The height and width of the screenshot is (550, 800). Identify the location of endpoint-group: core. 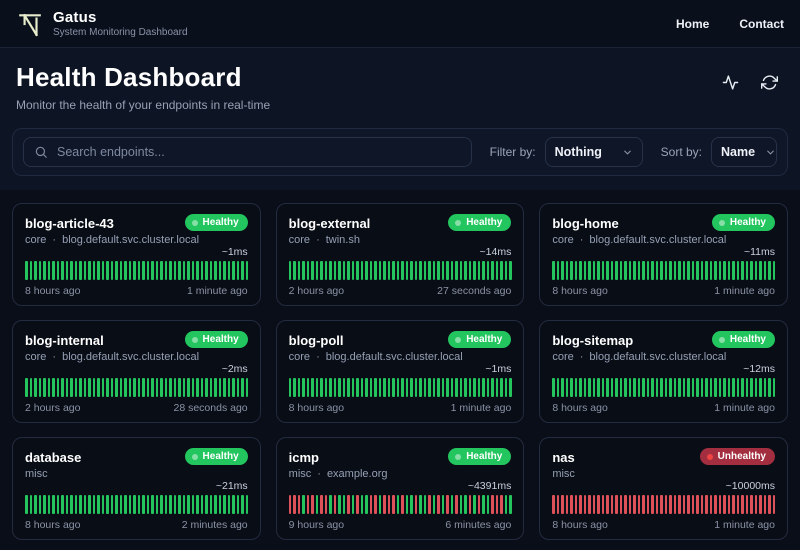
(299, 357).